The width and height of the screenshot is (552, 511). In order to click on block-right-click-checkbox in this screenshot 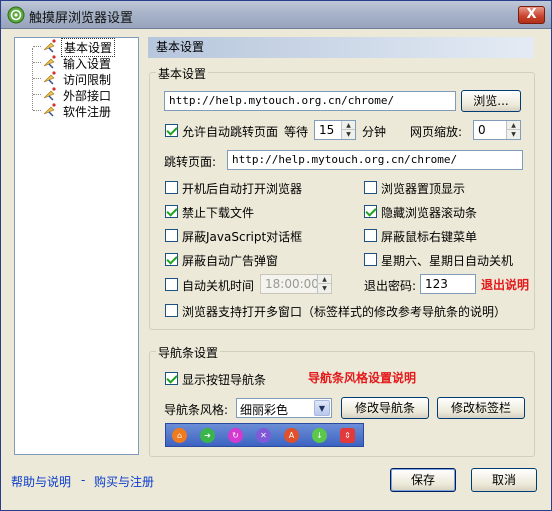, I will do `click(370, 235)`.